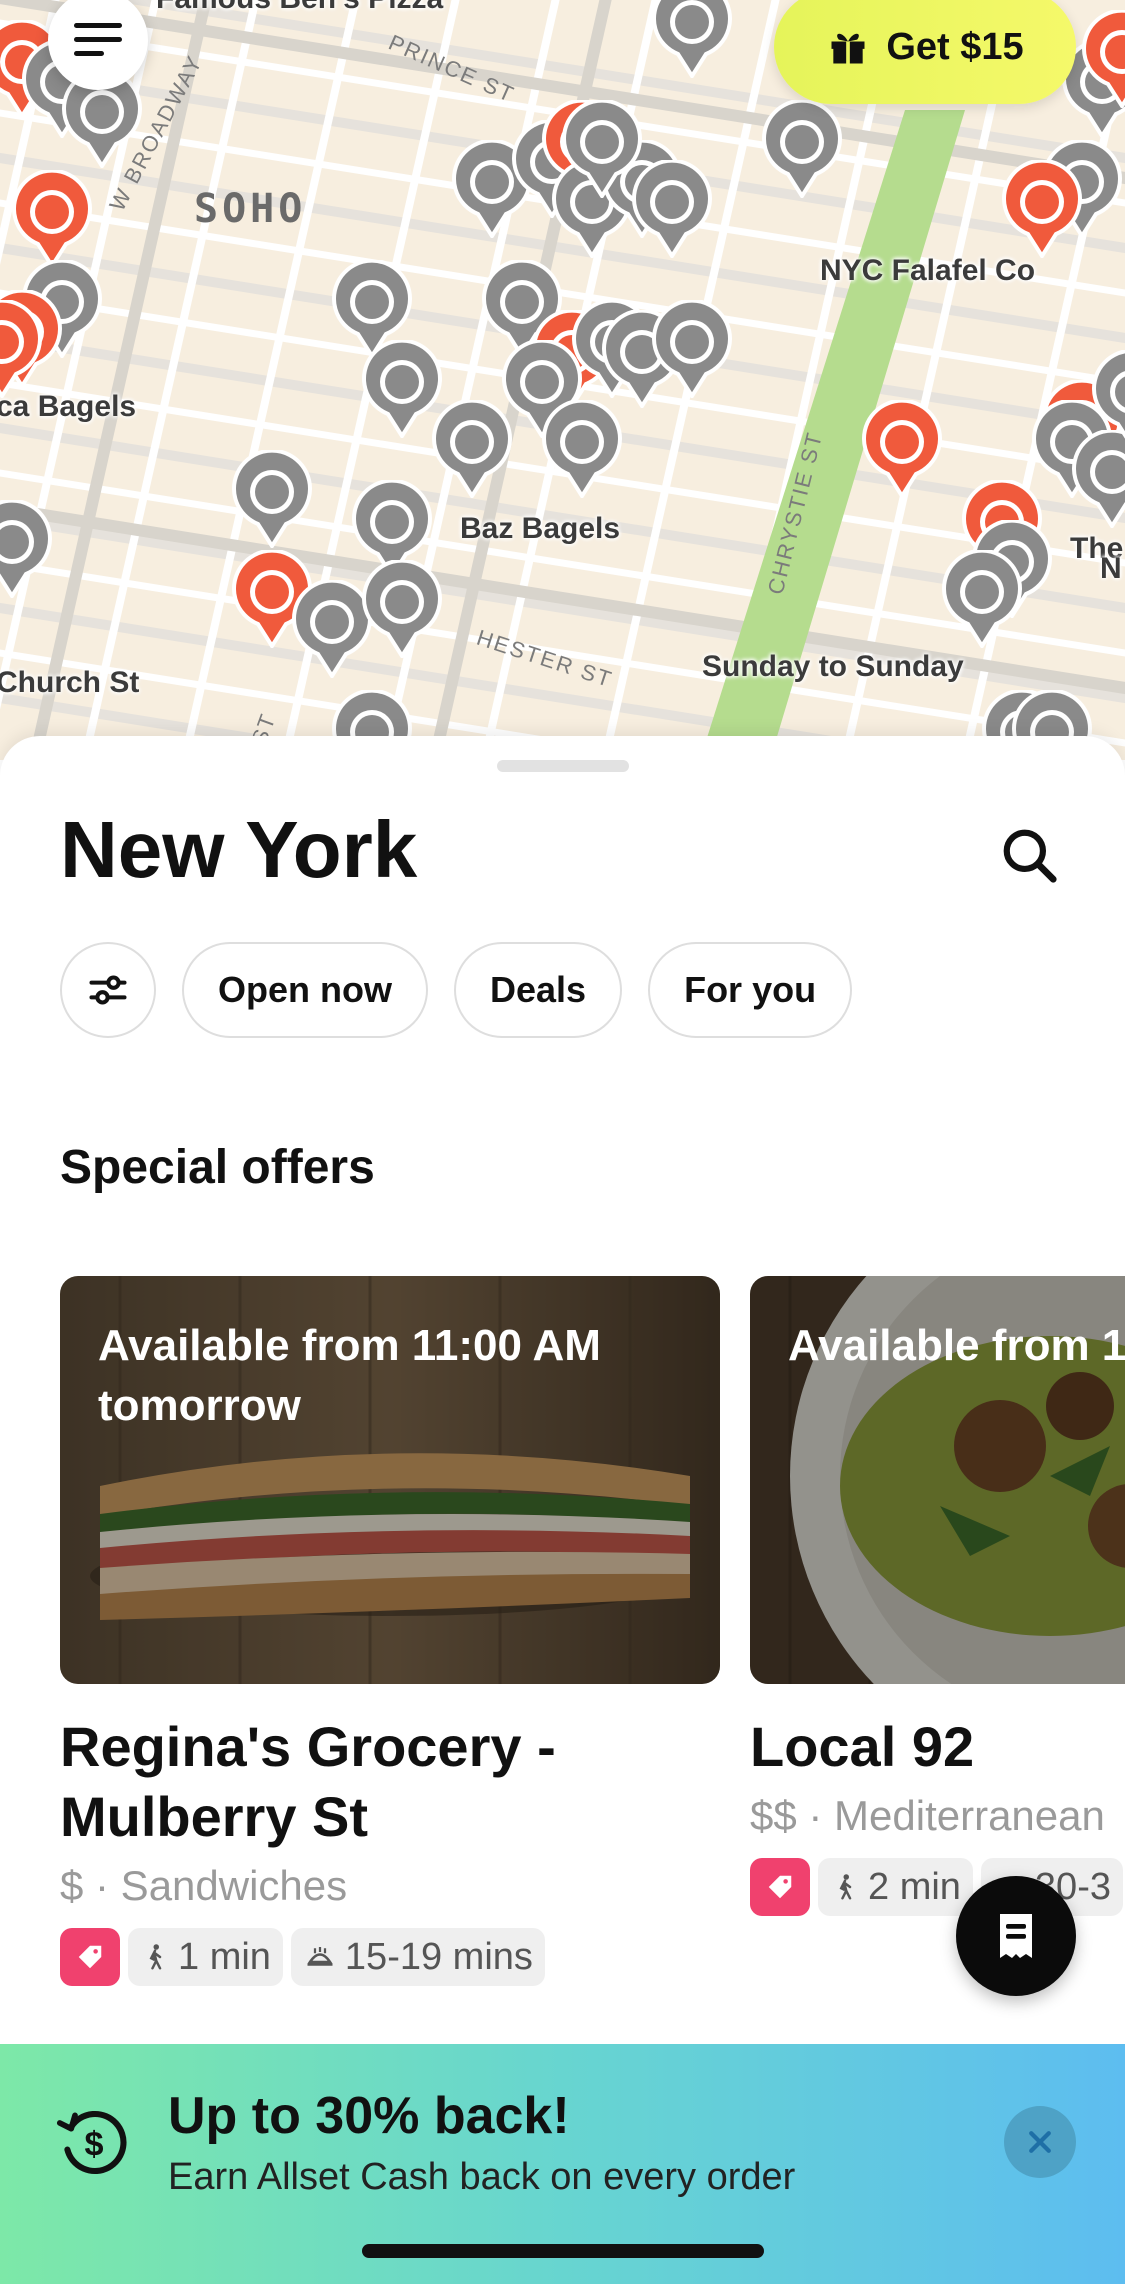 This screenshot has width=1125, height=2284. I want to click on map-place-label: N, so click(1111, 568).